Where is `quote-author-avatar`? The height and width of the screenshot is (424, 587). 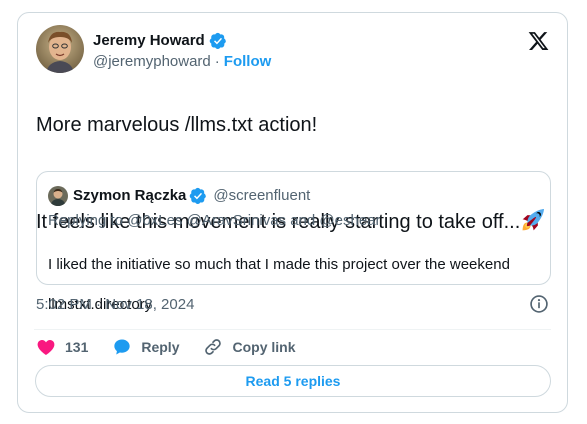
quote-author-avatar is located at coordinates (58, 196).